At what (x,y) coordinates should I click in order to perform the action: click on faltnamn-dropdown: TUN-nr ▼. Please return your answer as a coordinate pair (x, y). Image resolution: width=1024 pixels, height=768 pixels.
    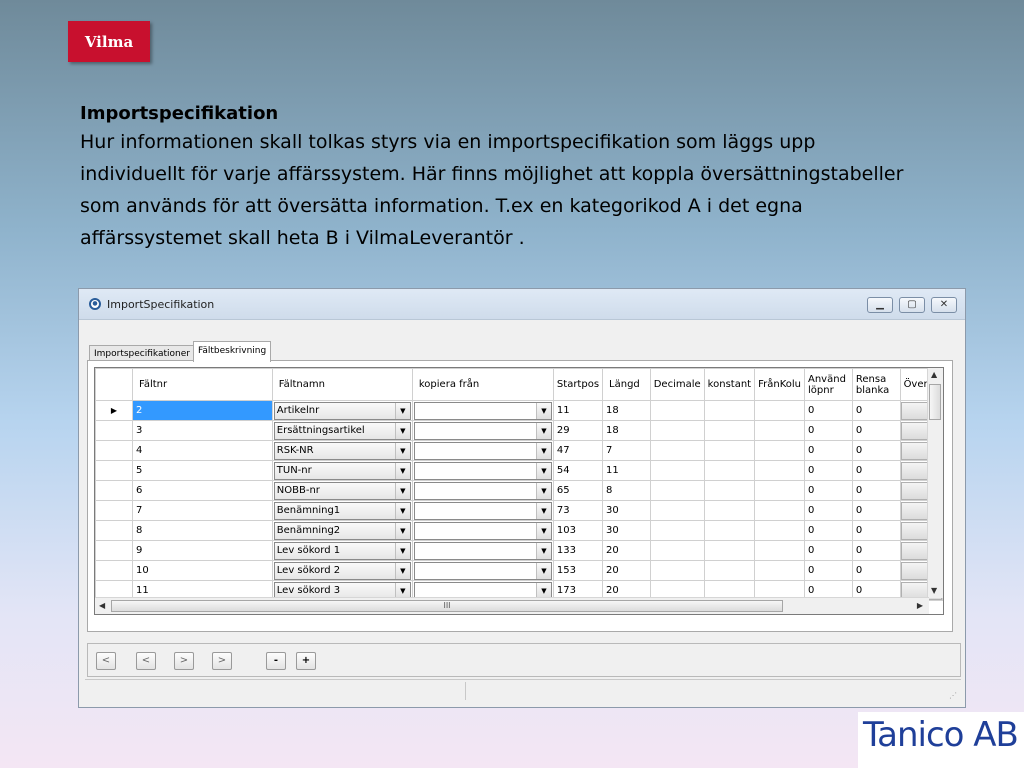
    Looking at the image, I should click on (342, 470).